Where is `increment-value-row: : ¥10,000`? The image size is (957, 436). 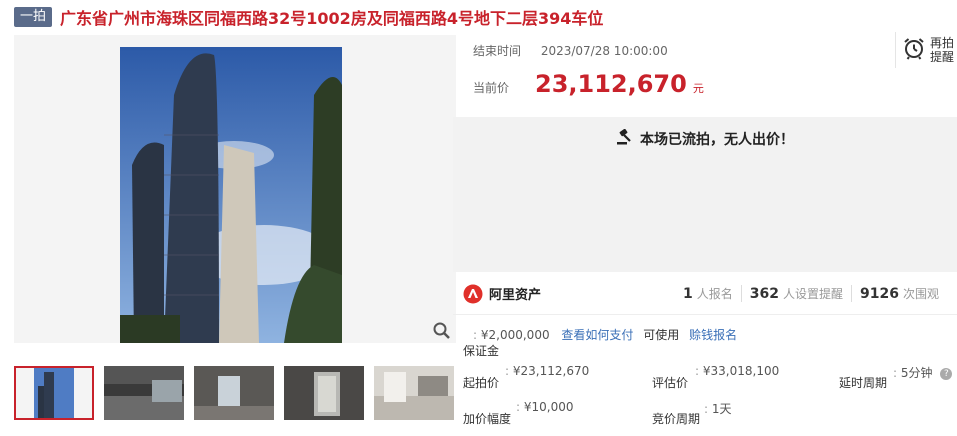 increment-value-row: : ¥10,000 is located at coordinates (545, 407).